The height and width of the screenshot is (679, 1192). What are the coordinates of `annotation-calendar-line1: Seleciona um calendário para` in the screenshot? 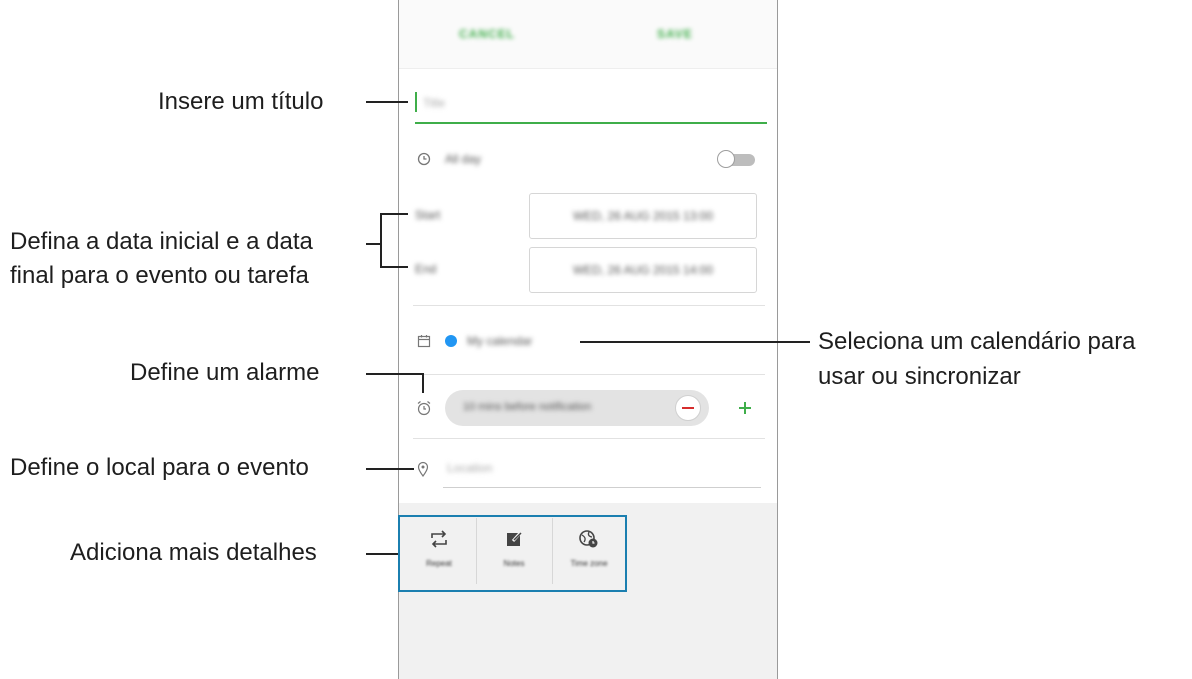 It's located at (977, 341).